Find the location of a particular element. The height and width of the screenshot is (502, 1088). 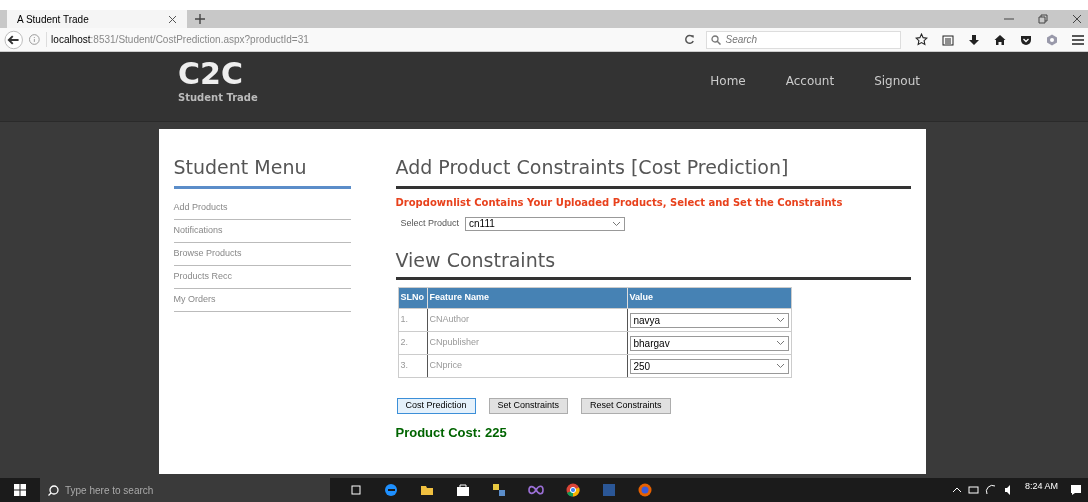

value-dropdown: 250 is located at coordinates (709, 366).